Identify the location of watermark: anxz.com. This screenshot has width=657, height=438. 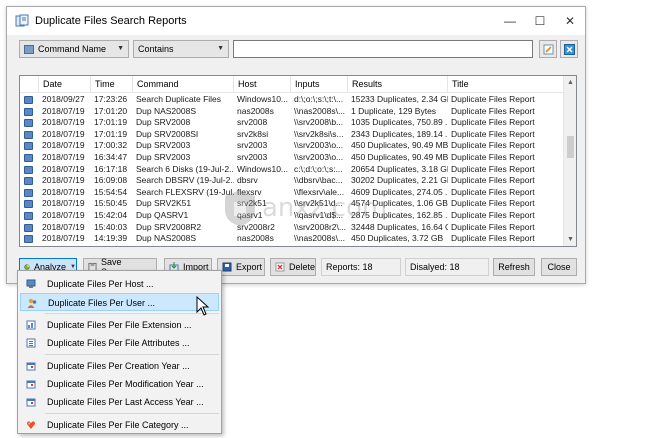
(304, 208).